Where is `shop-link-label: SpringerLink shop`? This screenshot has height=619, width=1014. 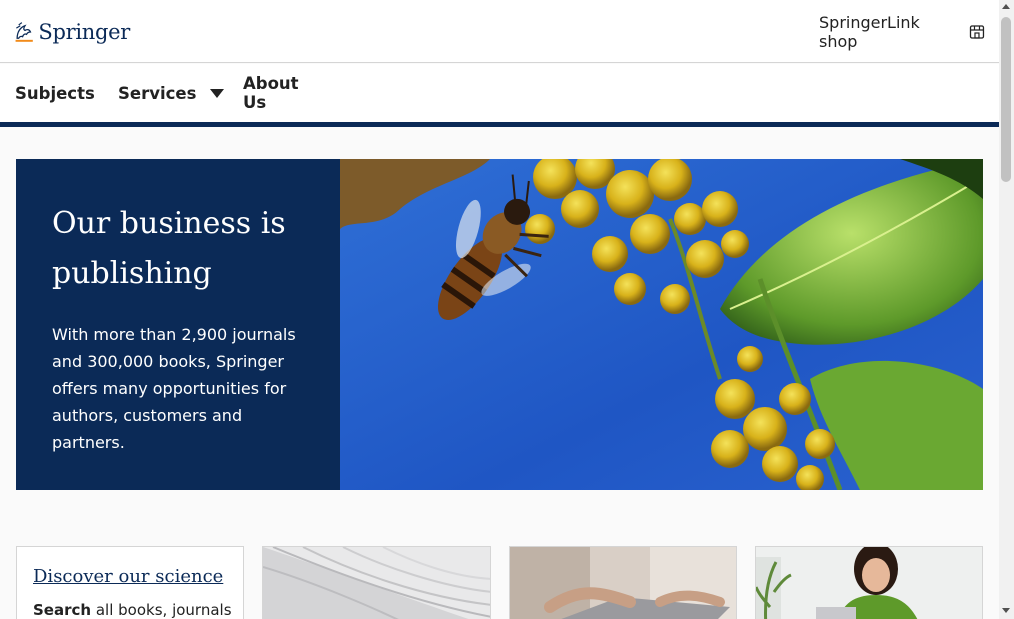 shop-link-label: SpringerLink shop is located at coordinates (869, 31).